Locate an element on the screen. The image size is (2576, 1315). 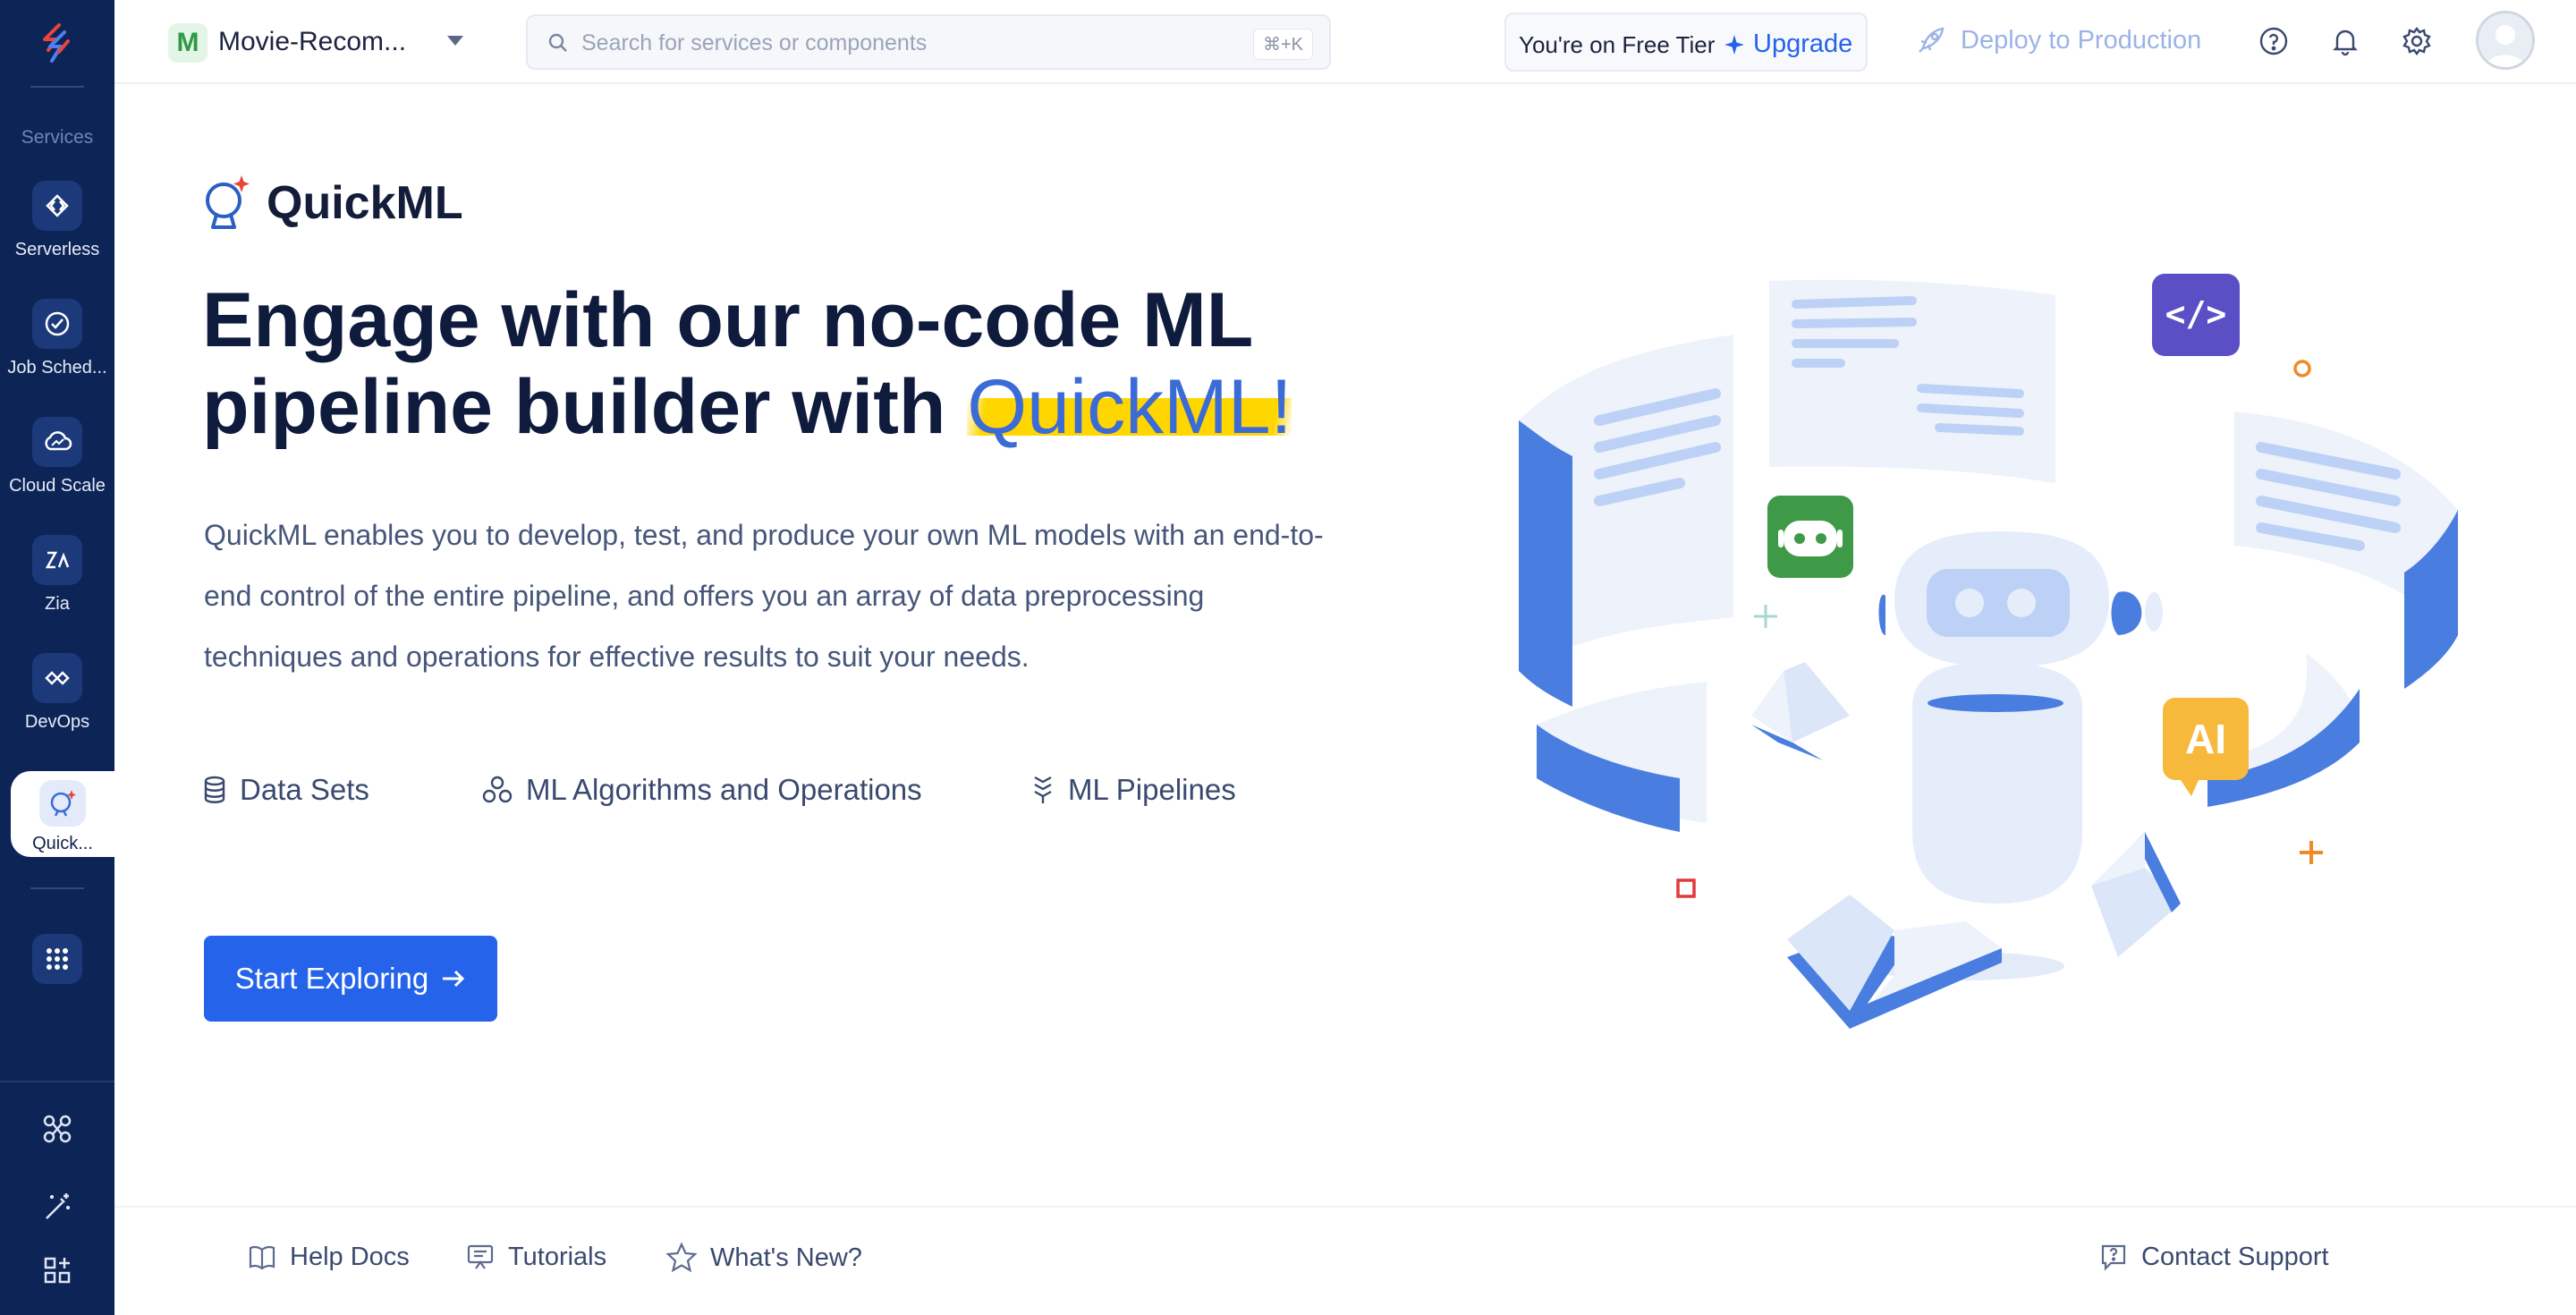
gear-icon is located at coordinates (2417, 41).